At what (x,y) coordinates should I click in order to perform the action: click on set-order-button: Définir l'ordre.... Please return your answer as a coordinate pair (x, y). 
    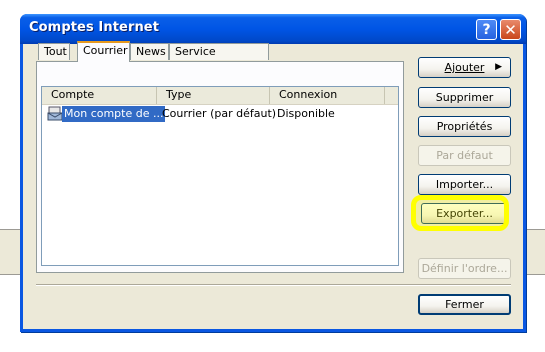
    Looking at the image, I should click on (464, 268).